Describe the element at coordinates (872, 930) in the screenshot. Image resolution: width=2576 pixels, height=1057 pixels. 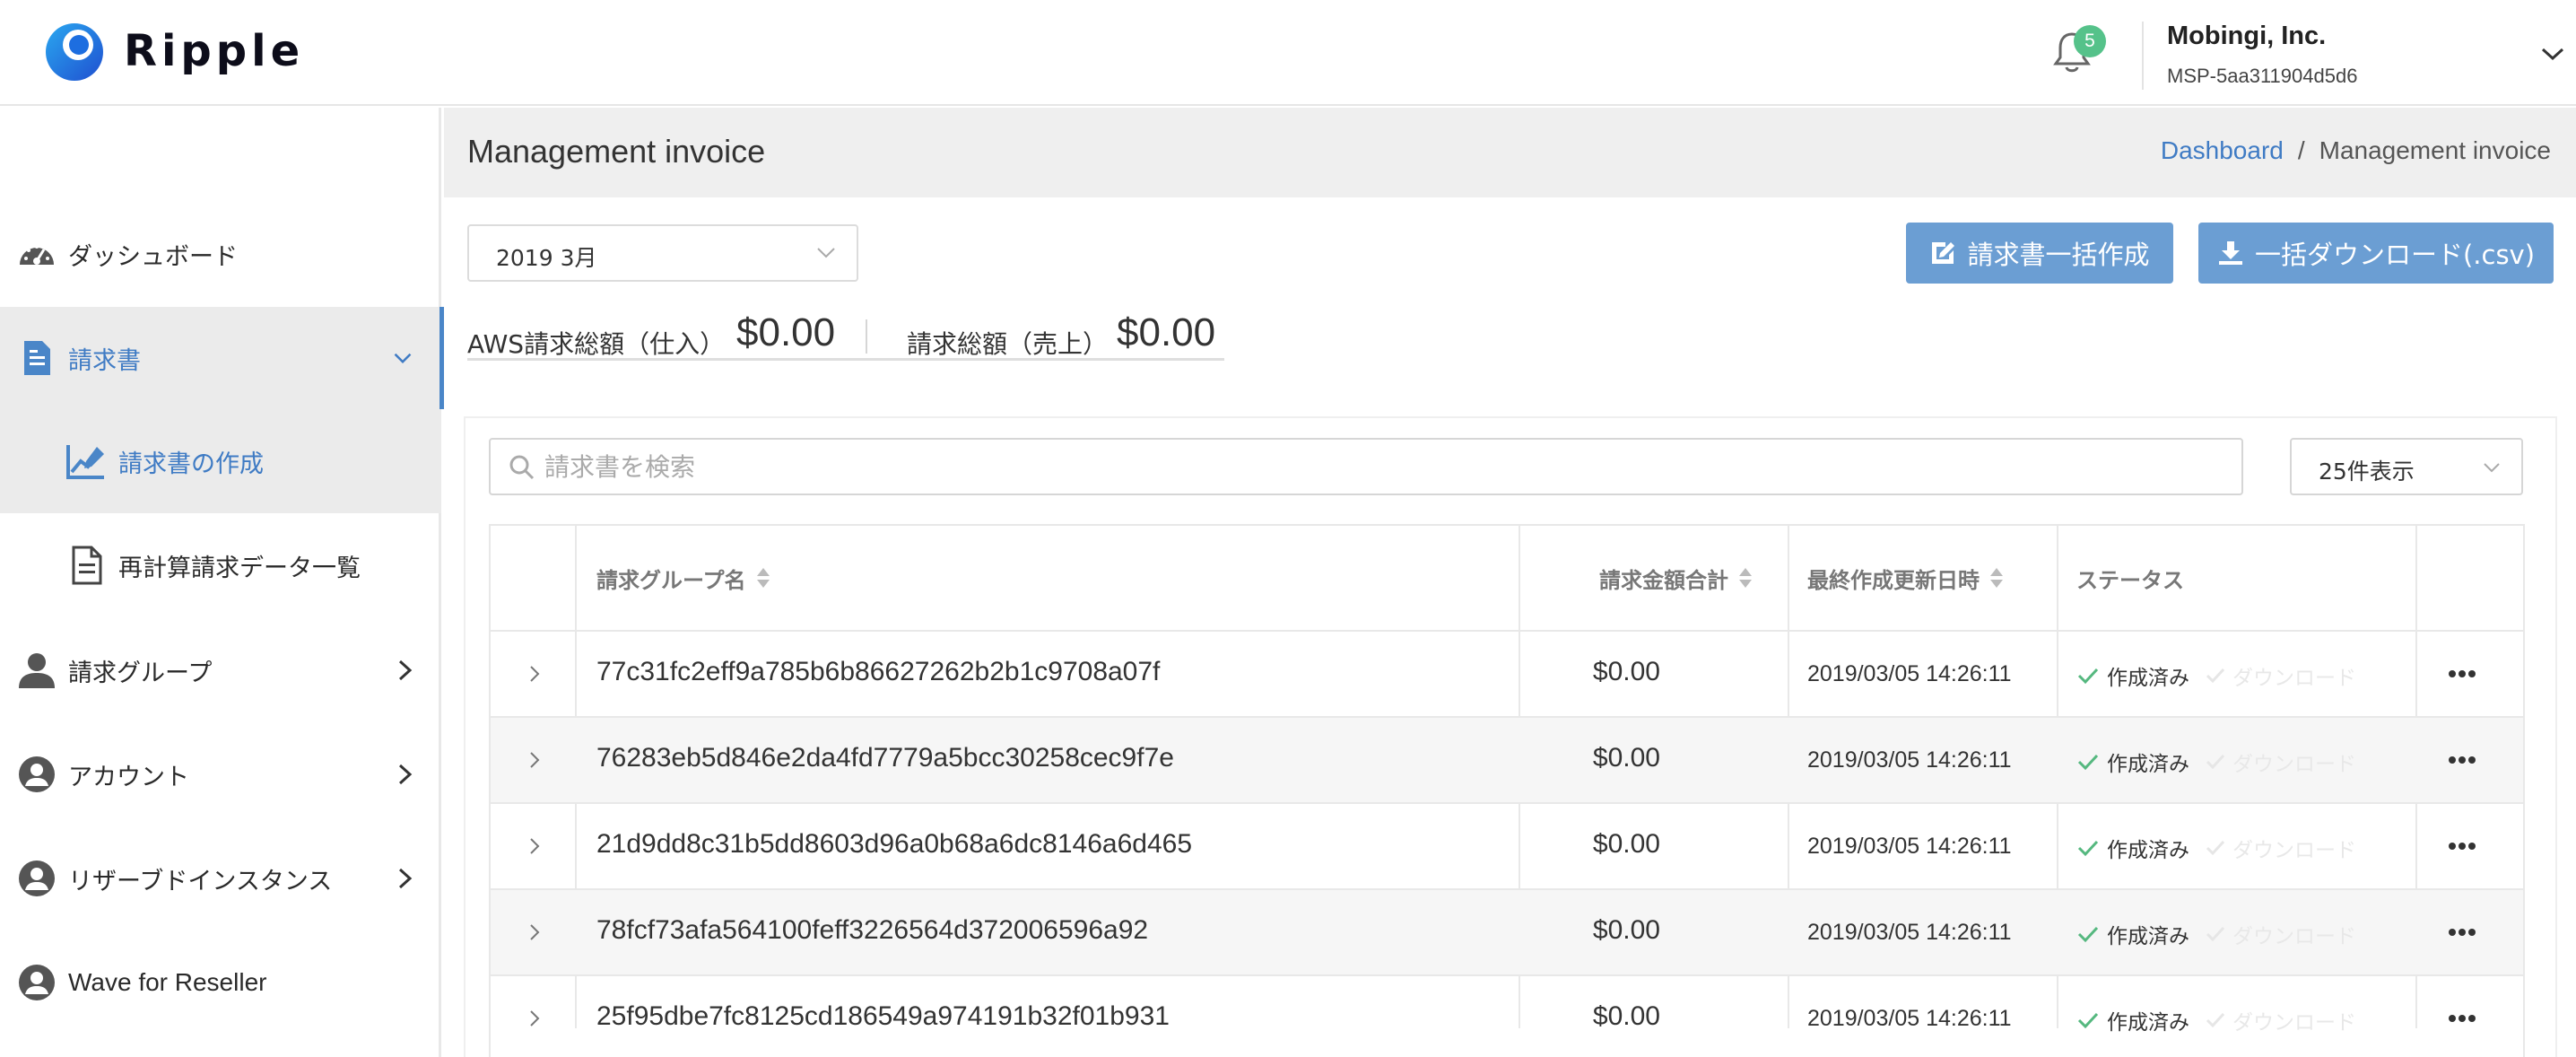
I see `billing-group-name: 78fcf73afa564100feff3226564d372006596a92` at that location.